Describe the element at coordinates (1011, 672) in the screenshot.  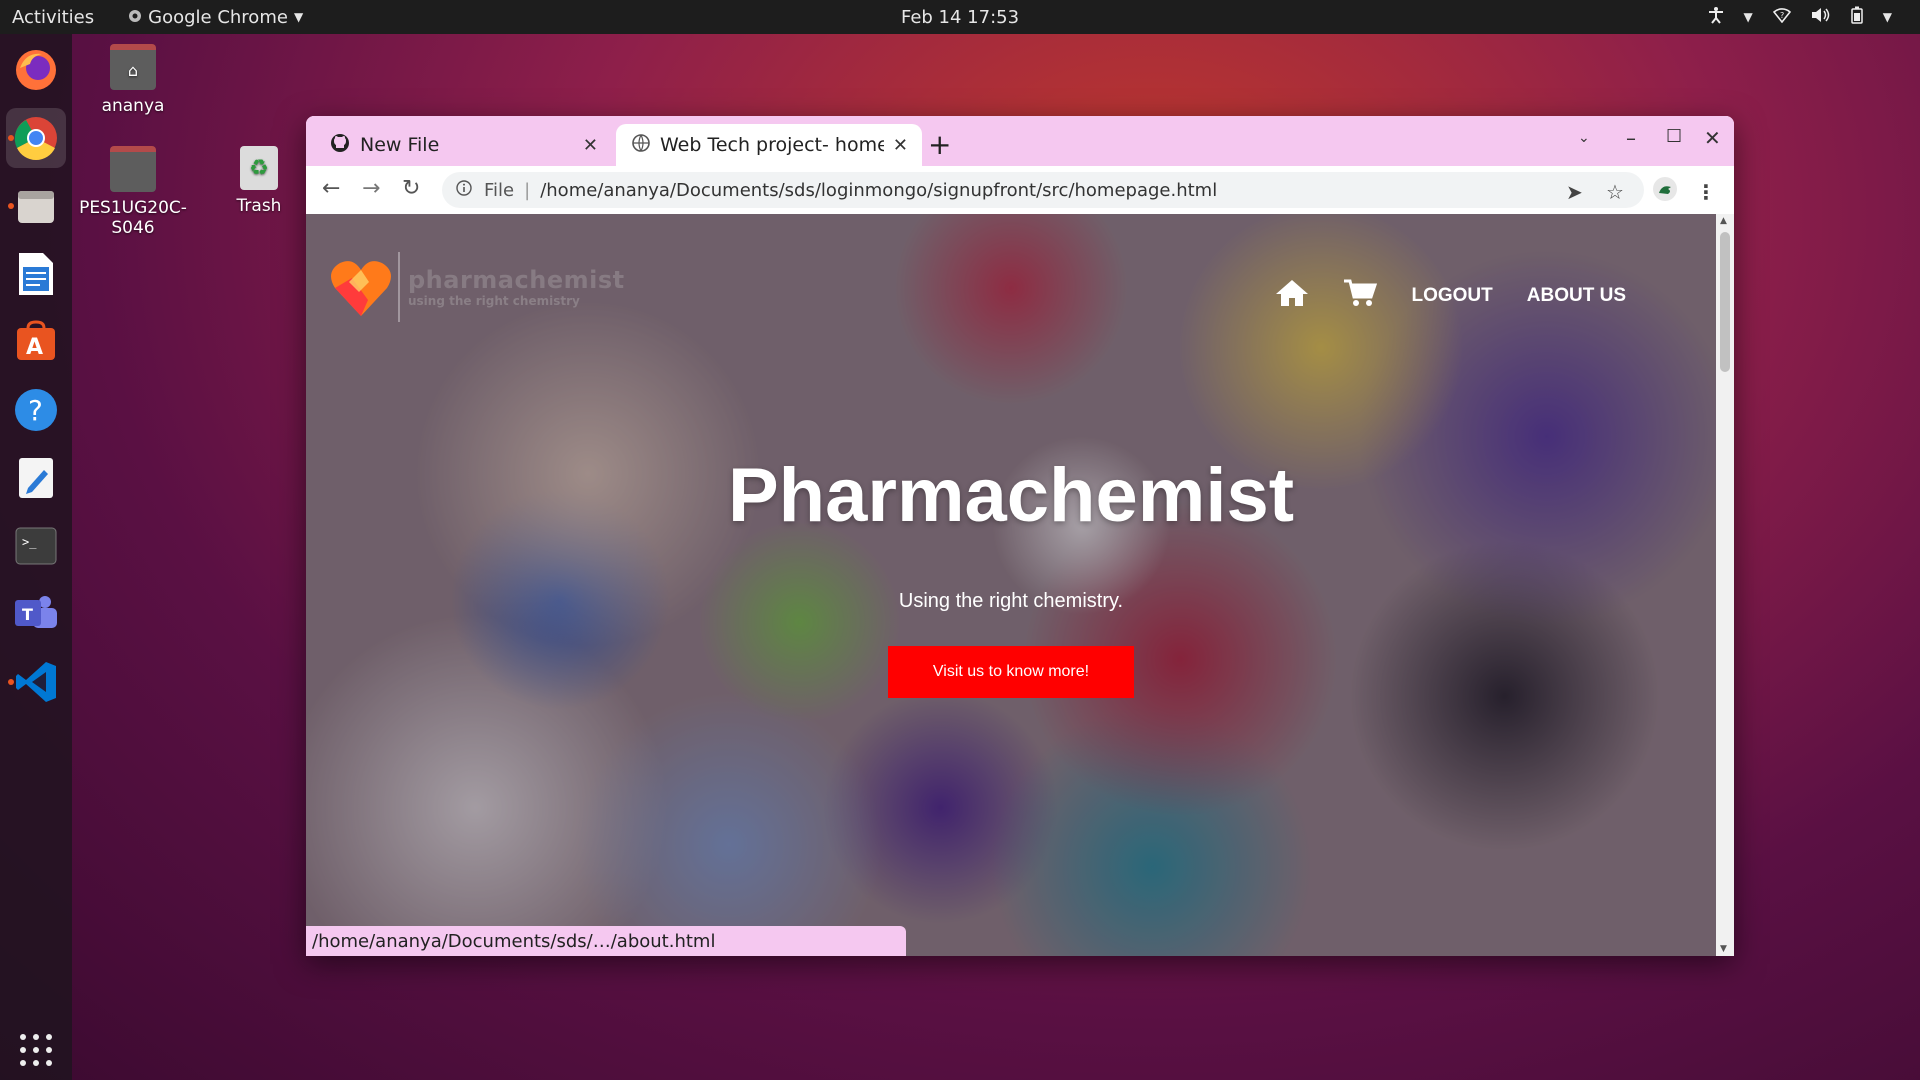
I see `visit-us-button: Visit us to know more!` at that location.